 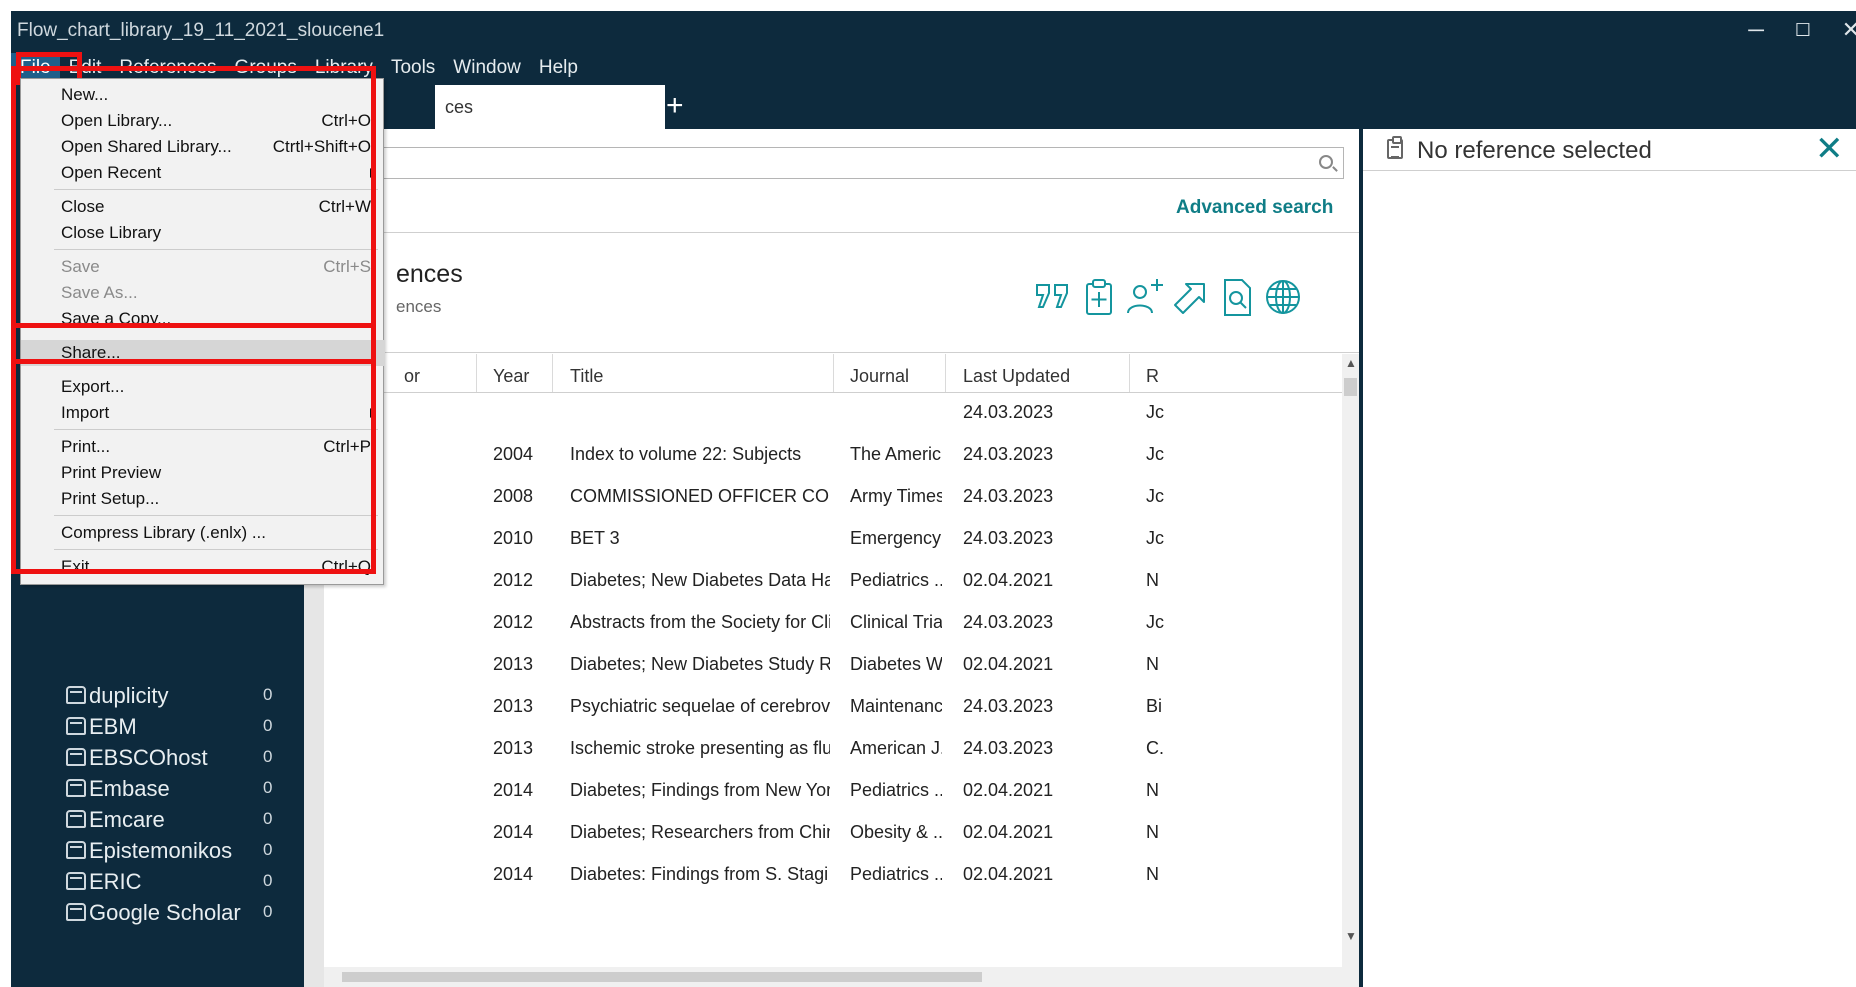 I want to click on group-item: EBM 0, so click(x=146, y=727).